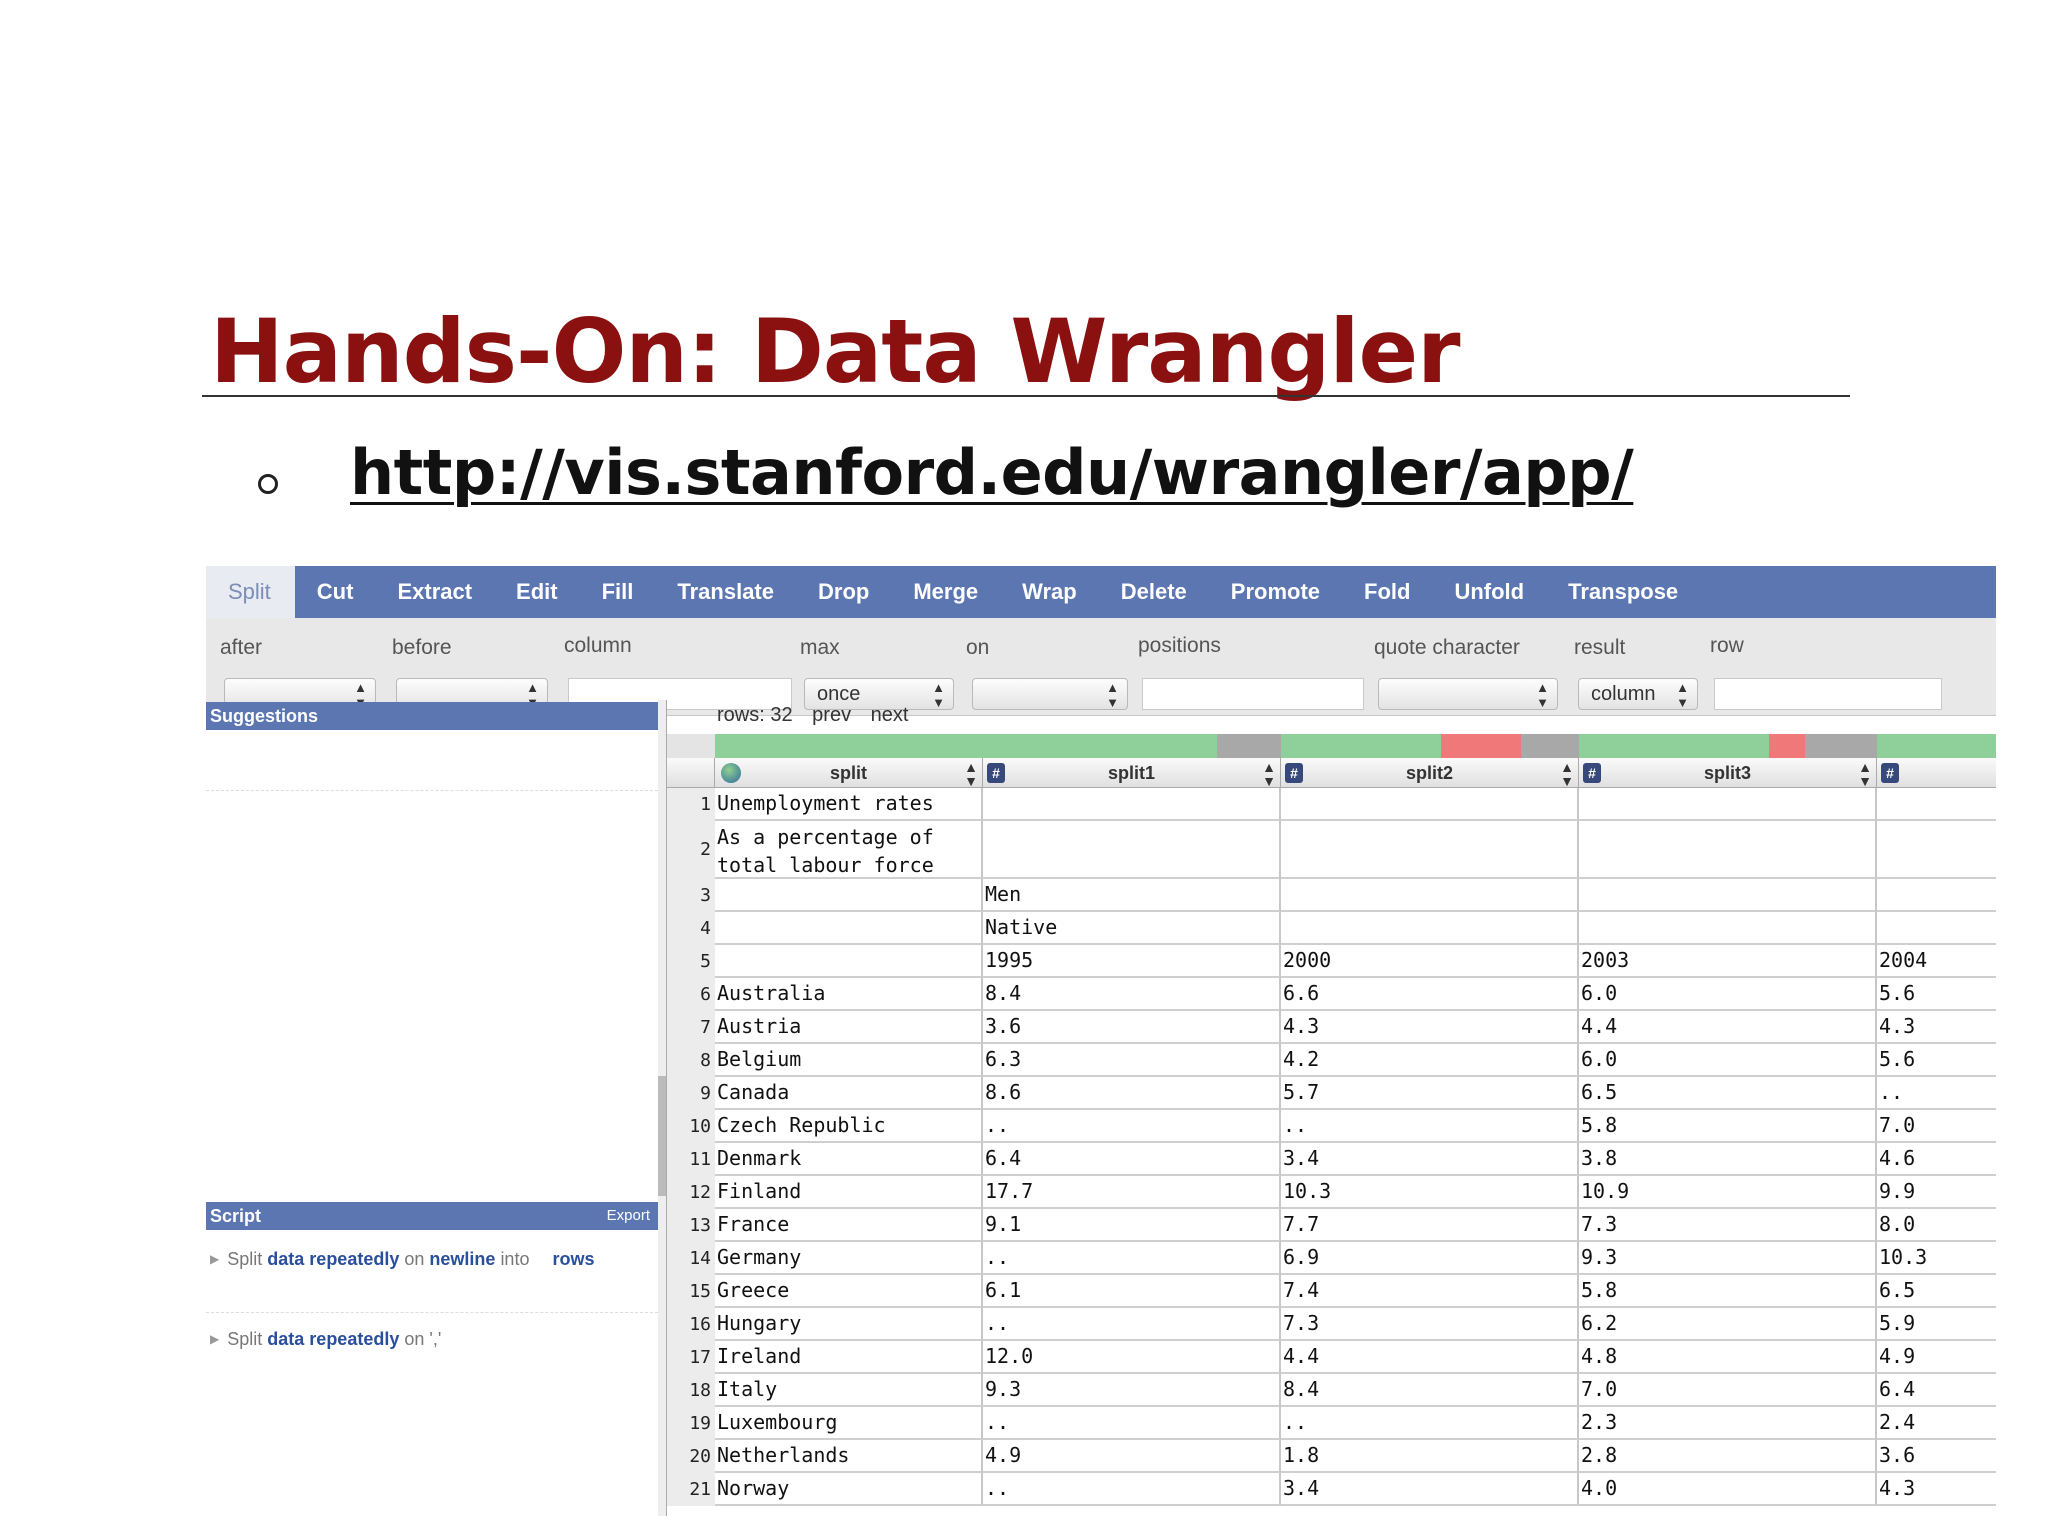 The height and width of the screenshot is (1536, 2048). What do you see at coordinates (1430, 1291) in the screenshot?
I see `table-cell: 7.4` at bounding box center [1430, 1291].